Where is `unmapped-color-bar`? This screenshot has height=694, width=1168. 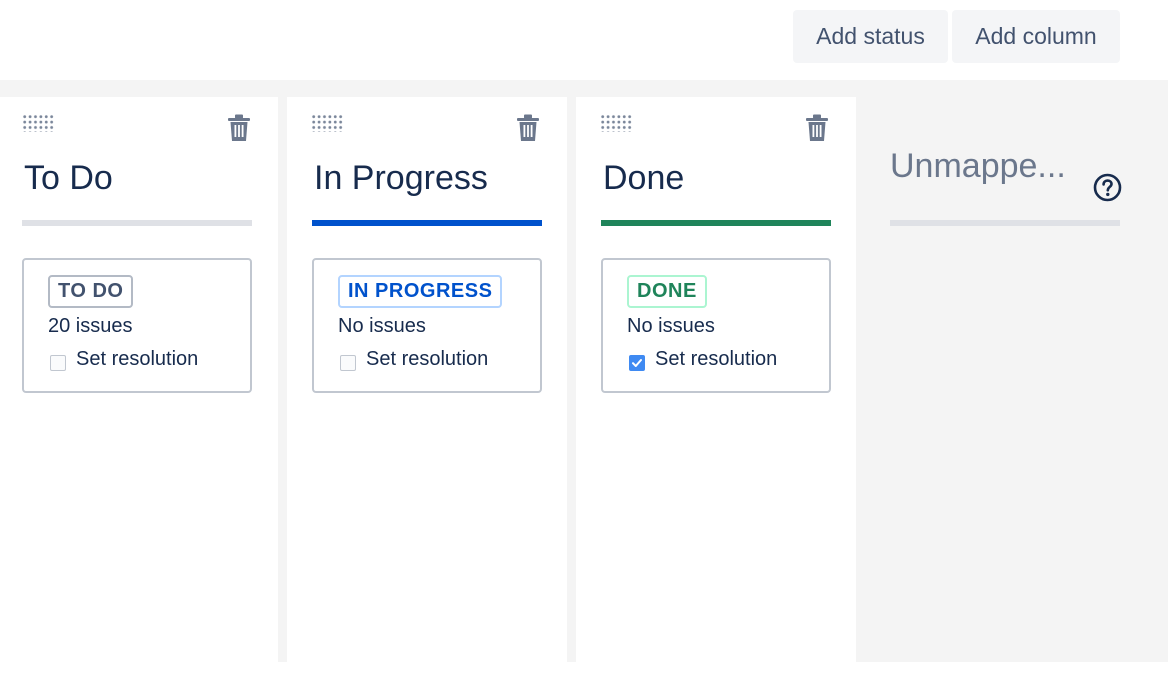 unmapped-color-bar is located at coordinates (1005, 223).